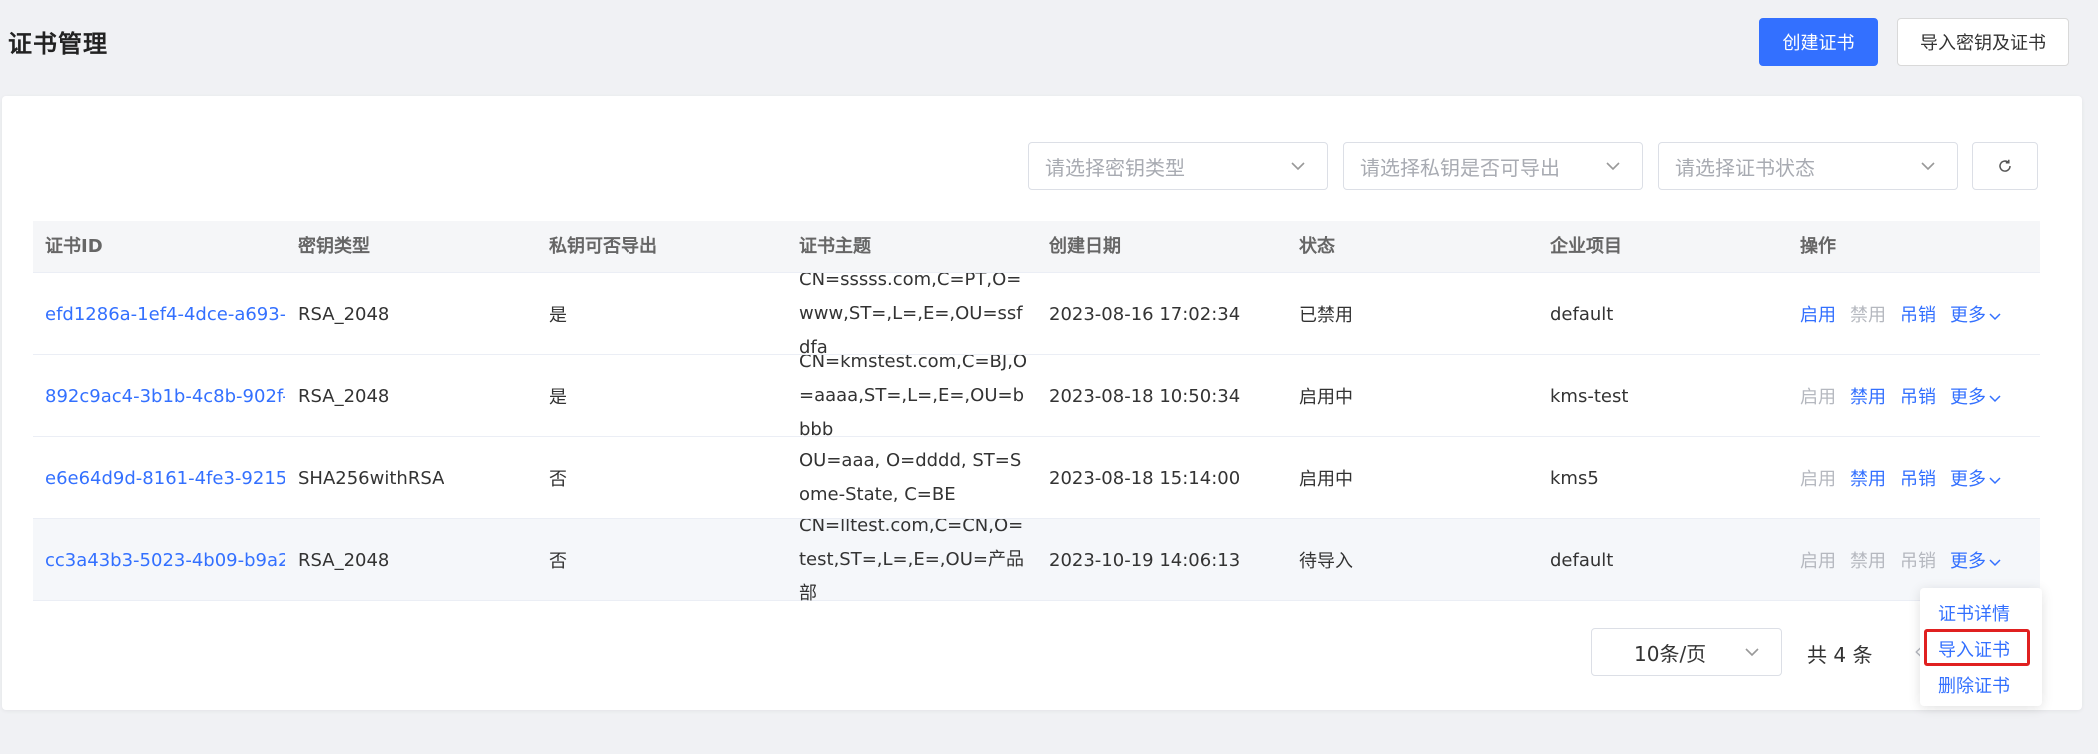  I want to click on menu-item-delete-certificate: 删除证书, so click(1974, 685).